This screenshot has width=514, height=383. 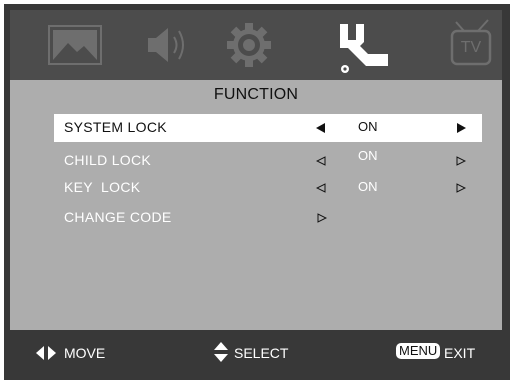 I want to click on menu-row-label: KEY LOCK, so click(x=102, y=187).